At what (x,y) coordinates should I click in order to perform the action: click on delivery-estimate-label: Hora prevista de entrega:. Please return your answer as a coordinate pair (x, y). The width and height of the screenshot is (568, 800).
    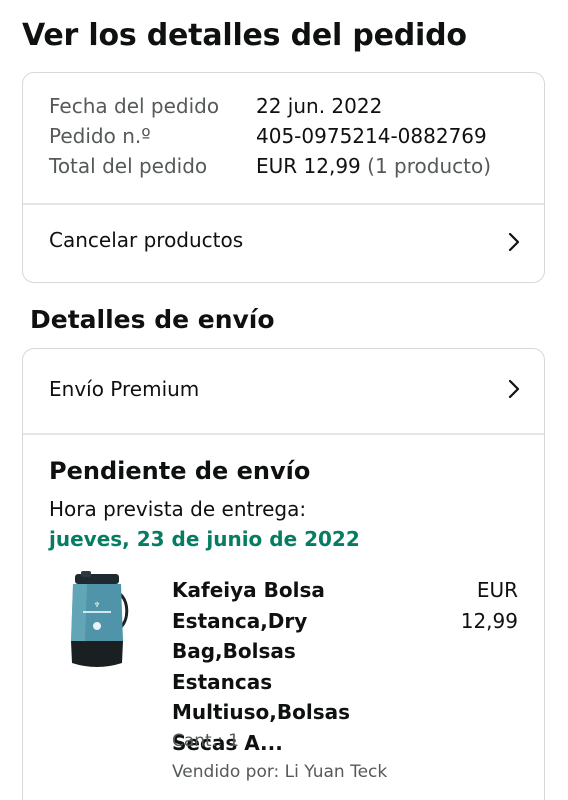
    Looking at the image, I should click on (178, 509).